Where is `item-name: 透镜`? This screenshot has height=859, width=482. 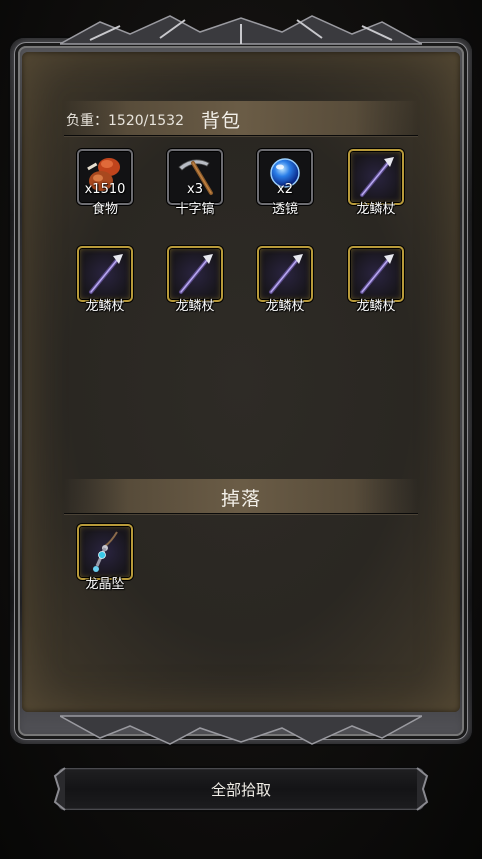
item-name: 透镜 is located at coordinates (284, 209).